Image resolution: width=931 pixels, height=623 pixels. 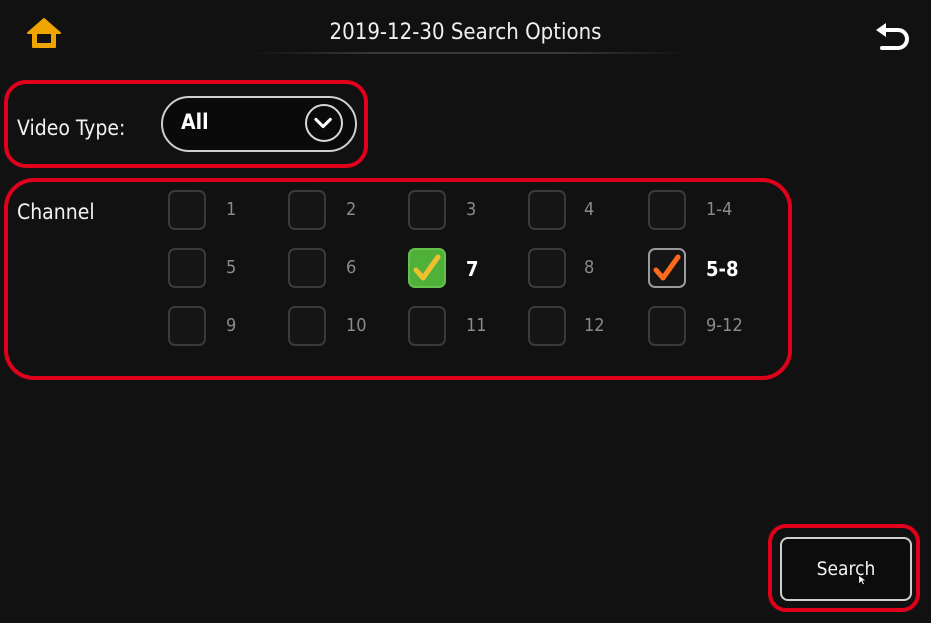 I want to click on channel-checkbox-label: 5-8, so click(x=722, y=269).